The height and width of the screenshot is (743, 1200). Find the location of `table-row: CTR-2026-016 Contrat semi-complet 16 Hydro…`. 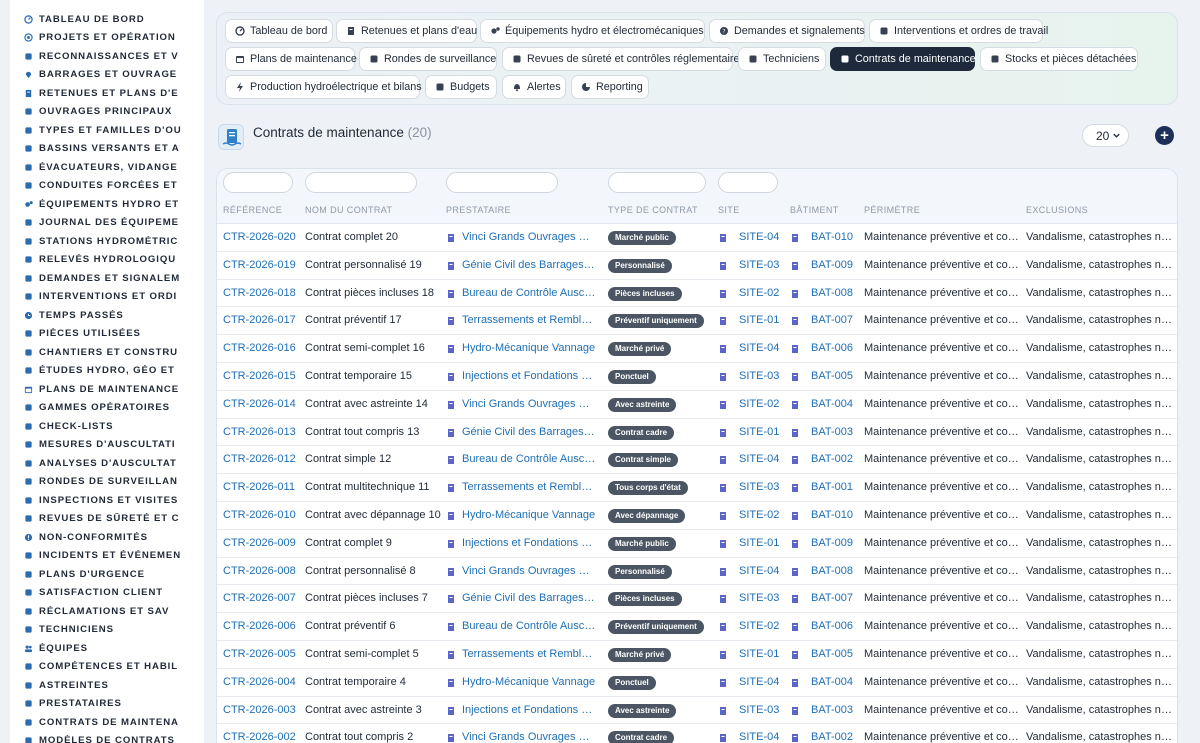

table-row: CTR-2026-016 Contrat semi-complet 16 Hydro… is located at coordinates (697, 349).